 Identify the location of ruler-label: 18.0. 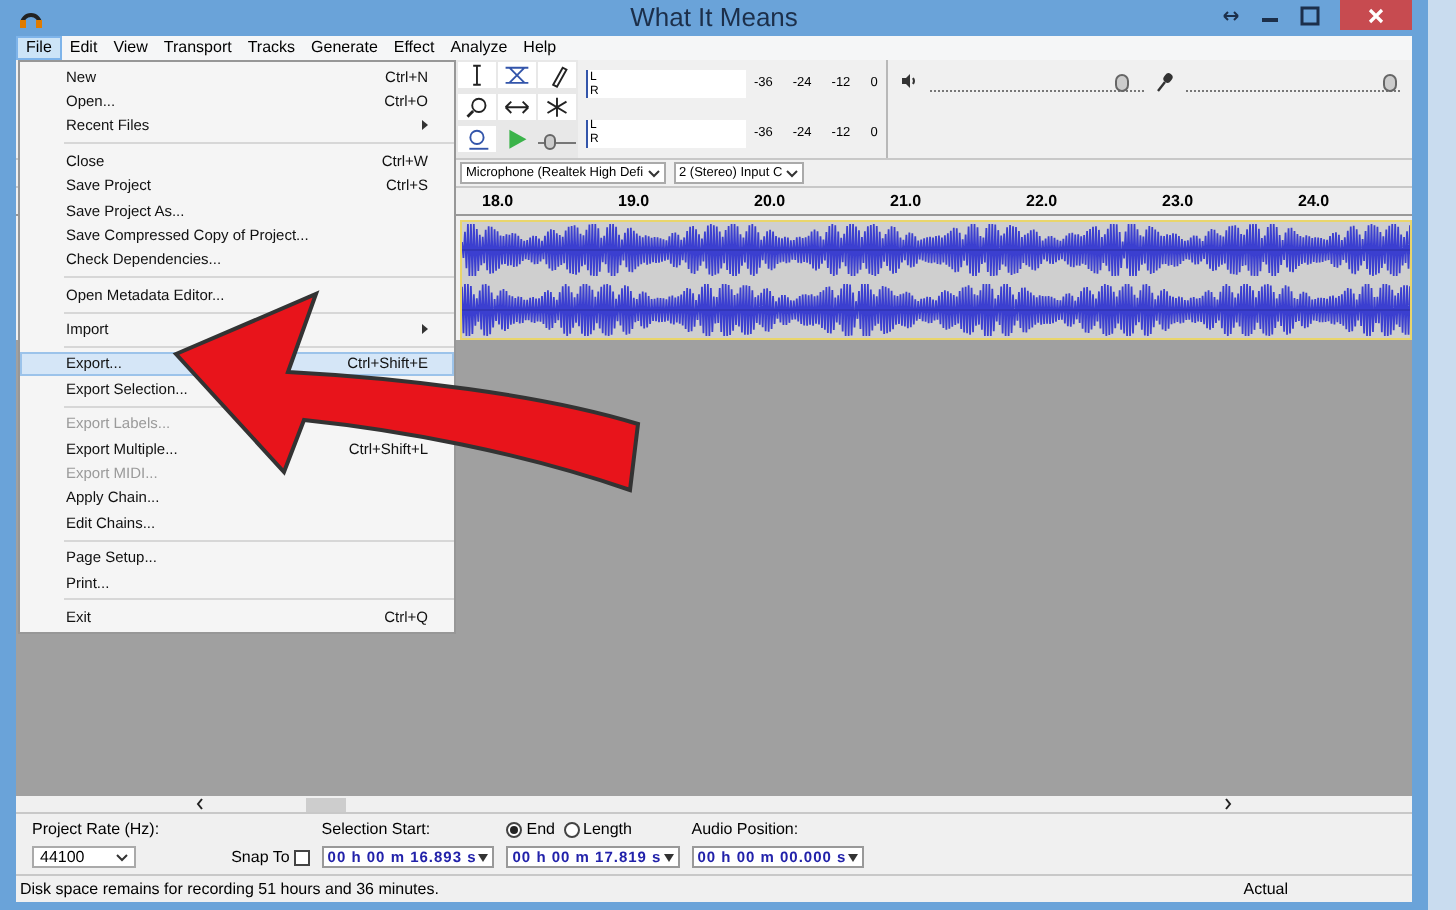
(498, 201).